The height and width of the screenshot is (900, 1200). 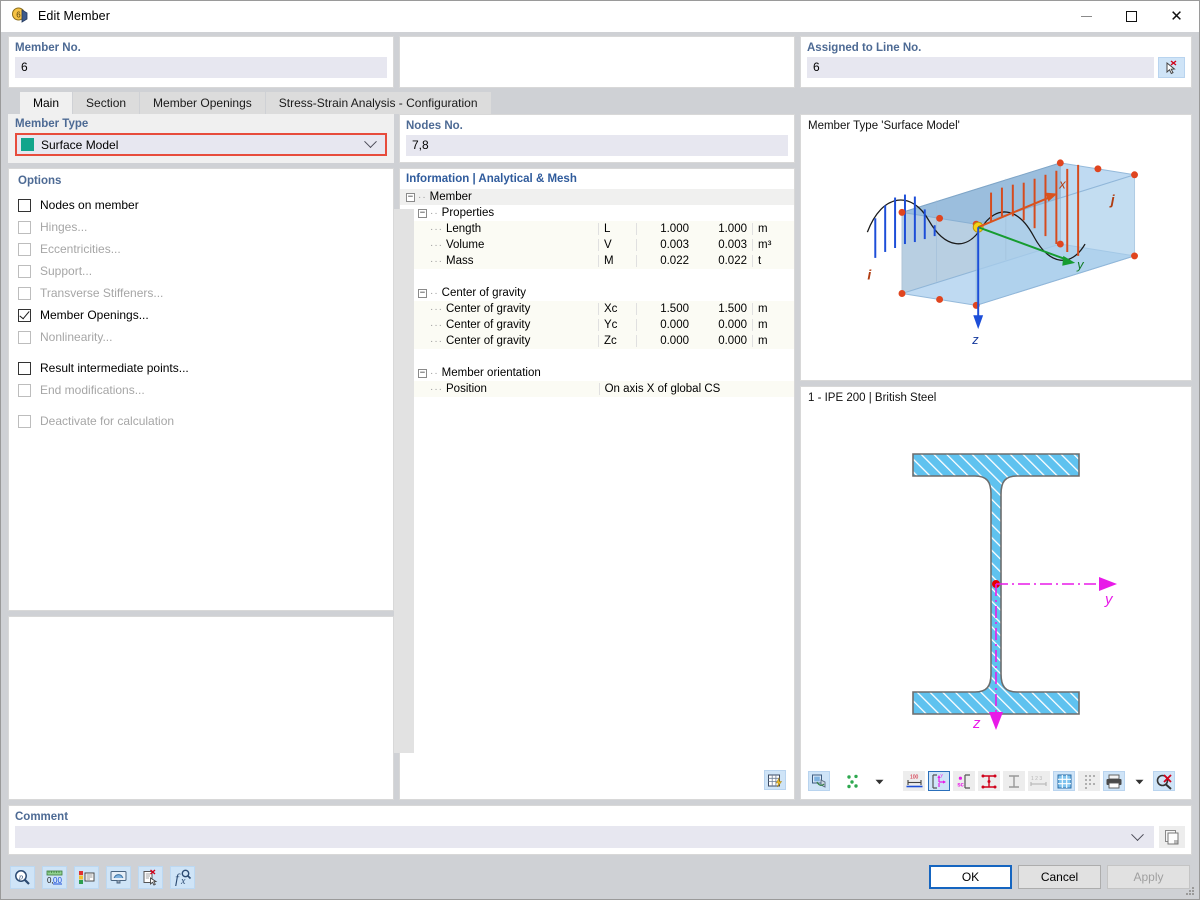 I want to click on info-magnifier-icon: p, so click(x=22, y=877).